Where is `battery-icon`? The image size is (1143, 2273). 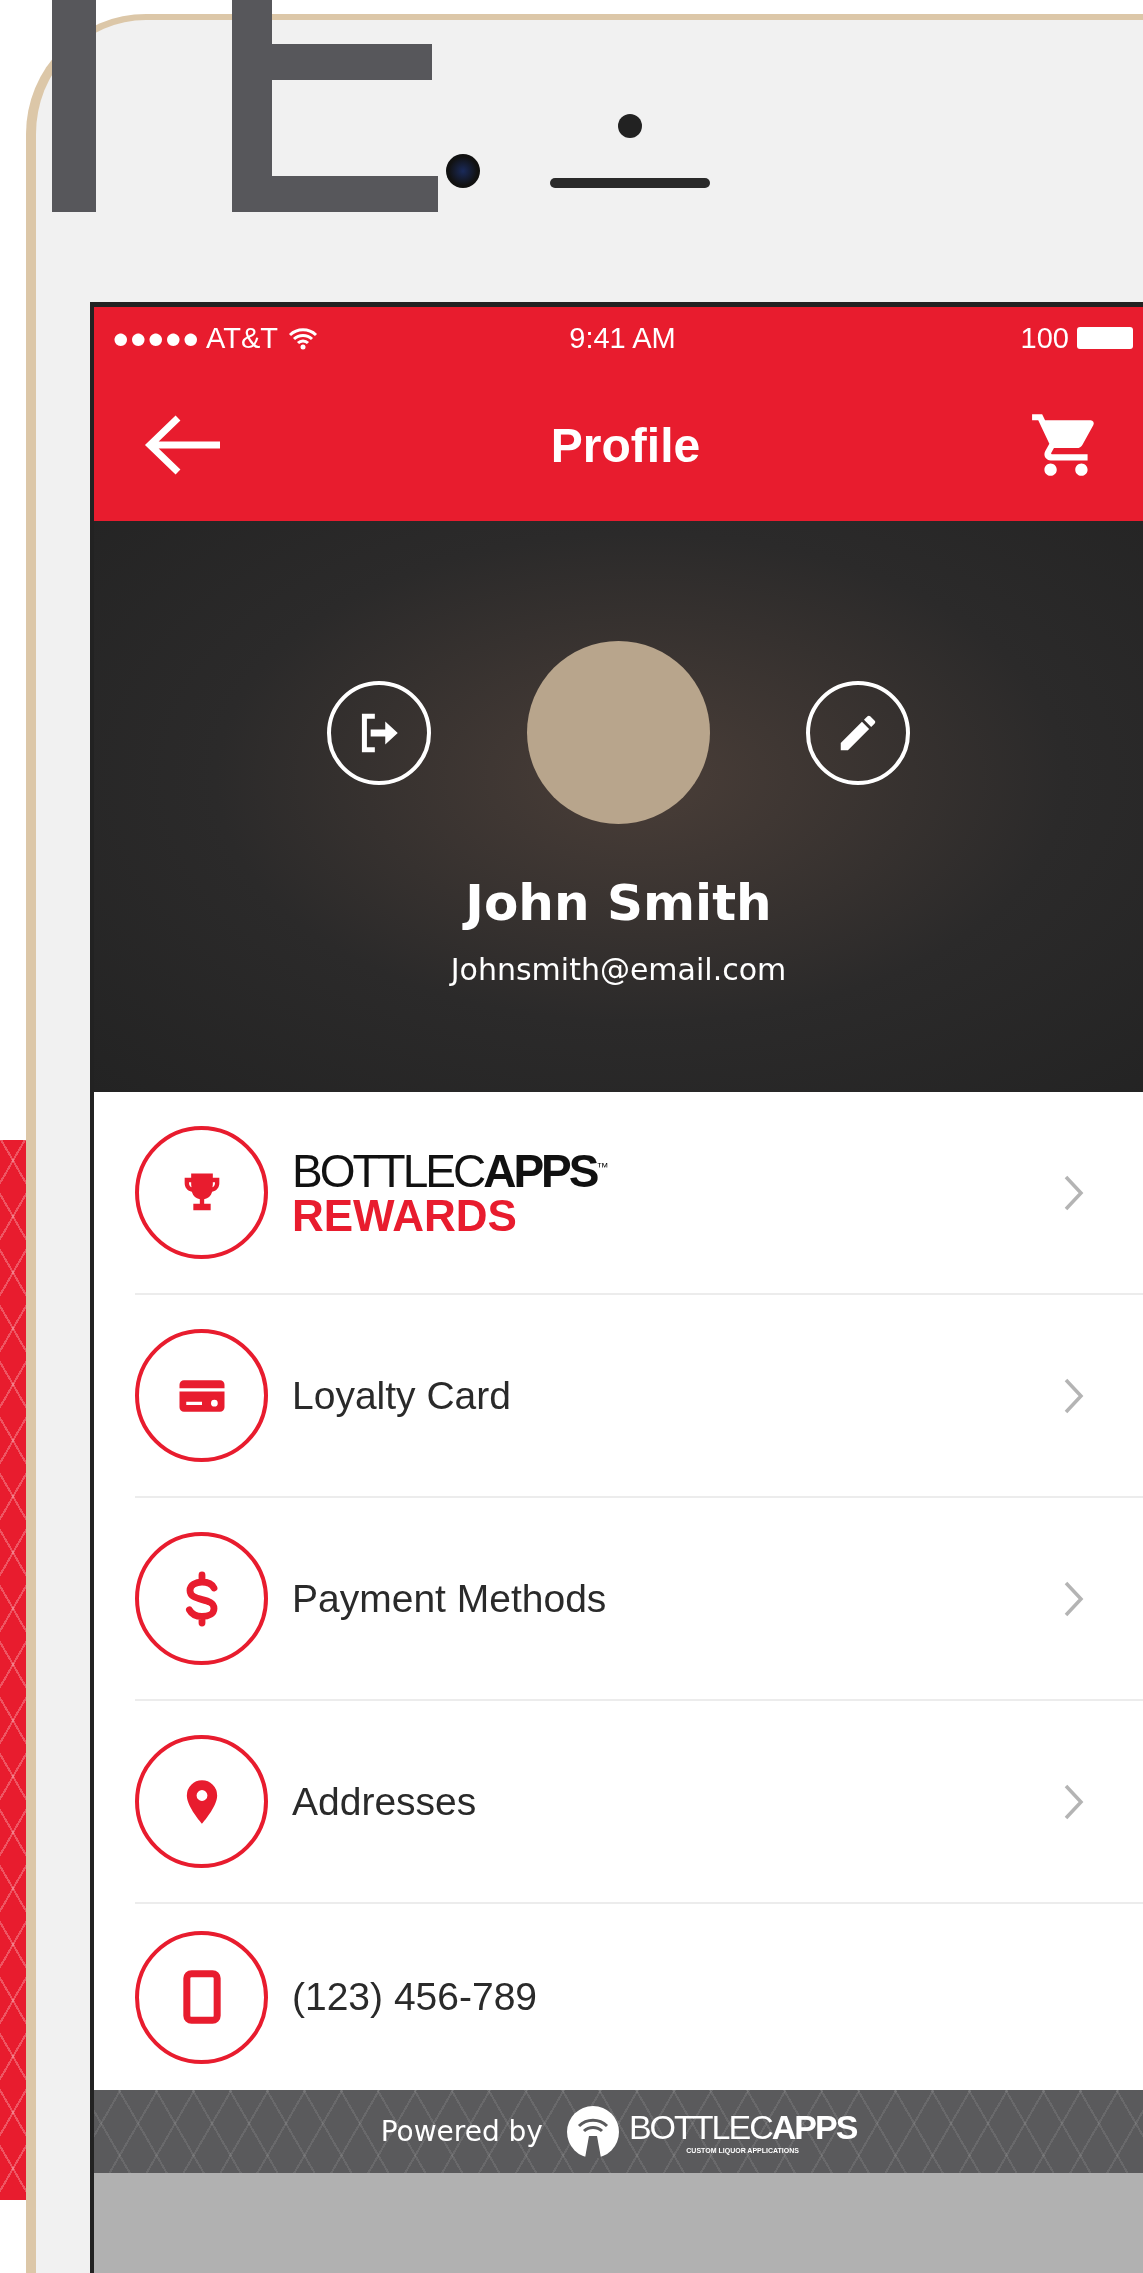
battery-icon is located at coordinates (1105, 338).